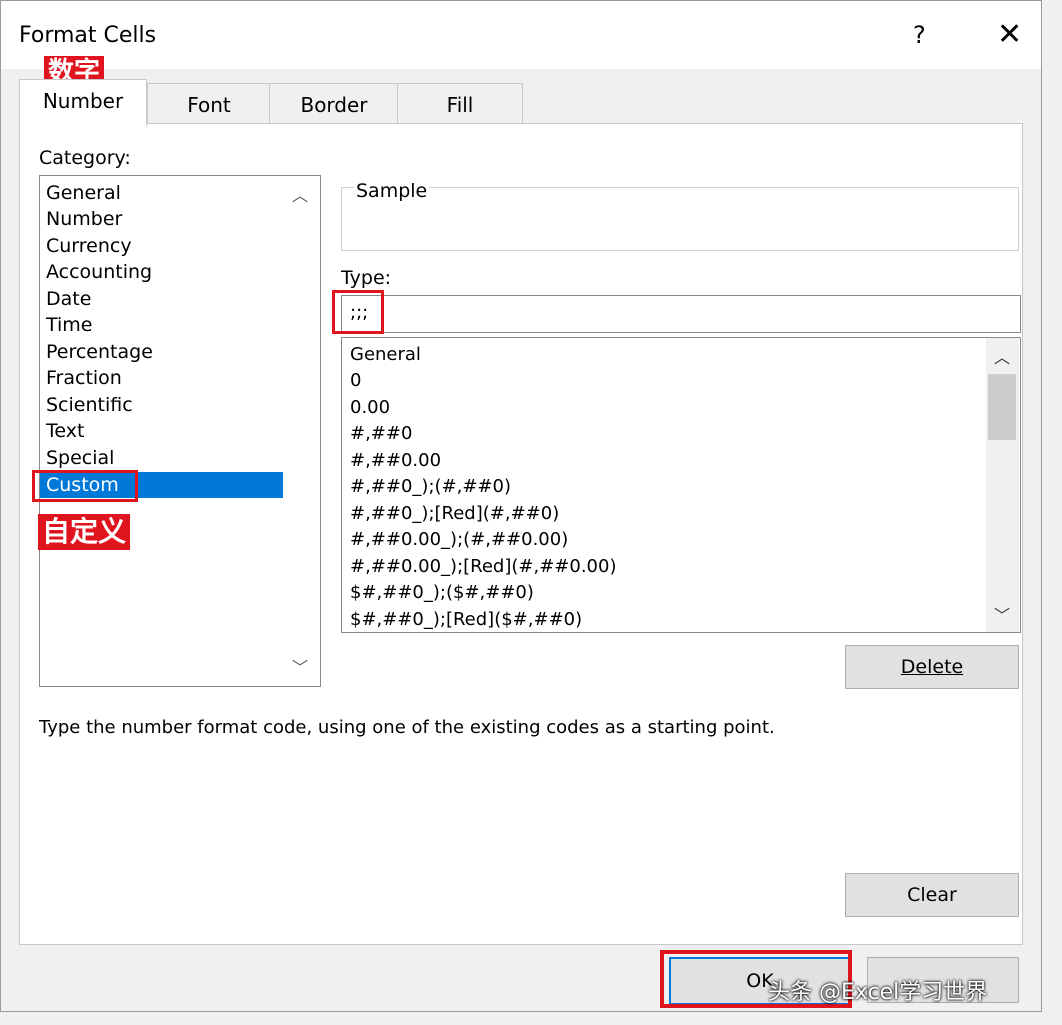 Image resolution: width=1062 pixels, height=1025 pixels. Describe the element at coordinates (1002, 614) in the screenshot. I see `type-scroll-down-icon: ﹀` at that location.